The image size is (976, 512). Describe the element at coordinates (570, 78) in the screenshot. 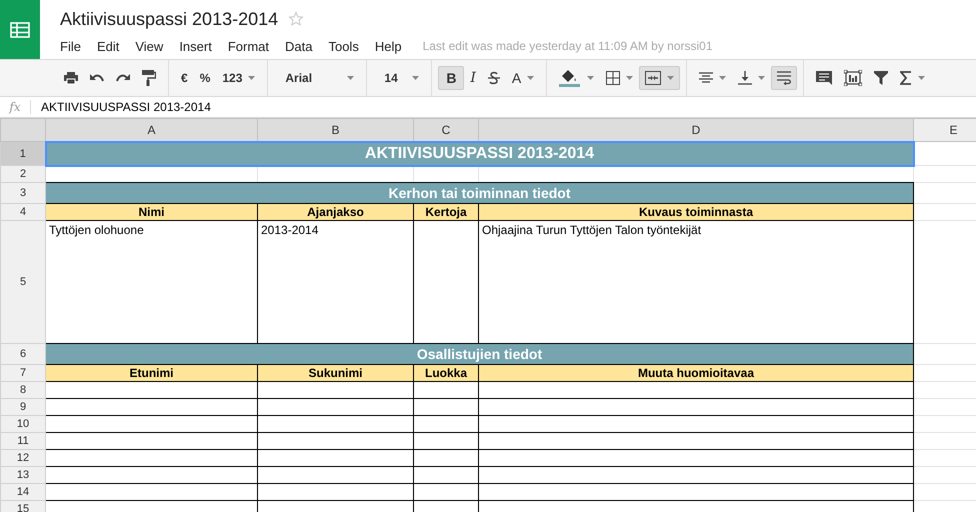

I see `paint-bucket-icon` at that location.